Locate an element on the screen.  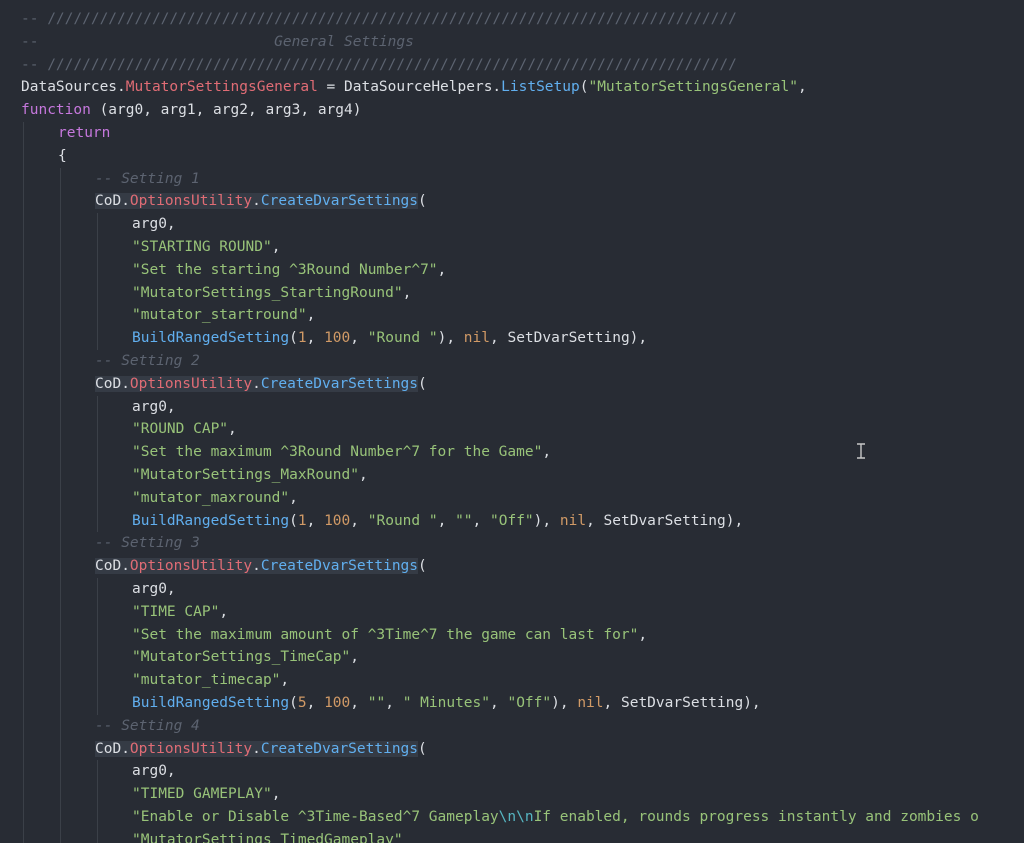
code-line: -- Setting 4 is located at coordinates (147, 726).